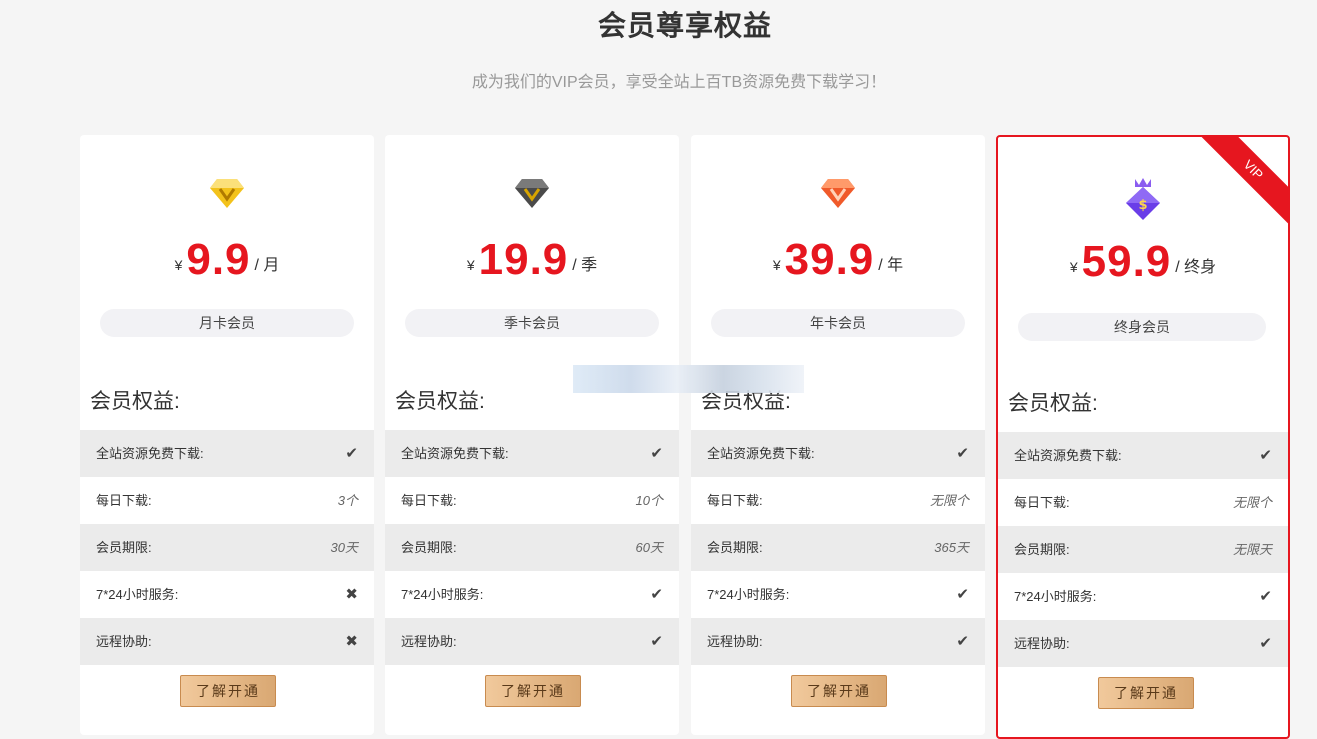  What do you see at coordinates (1143, 502) in the screenshot?
I see `benefit-row-daily: 每日下载: 无限个` at bounding box center [1143, 502].